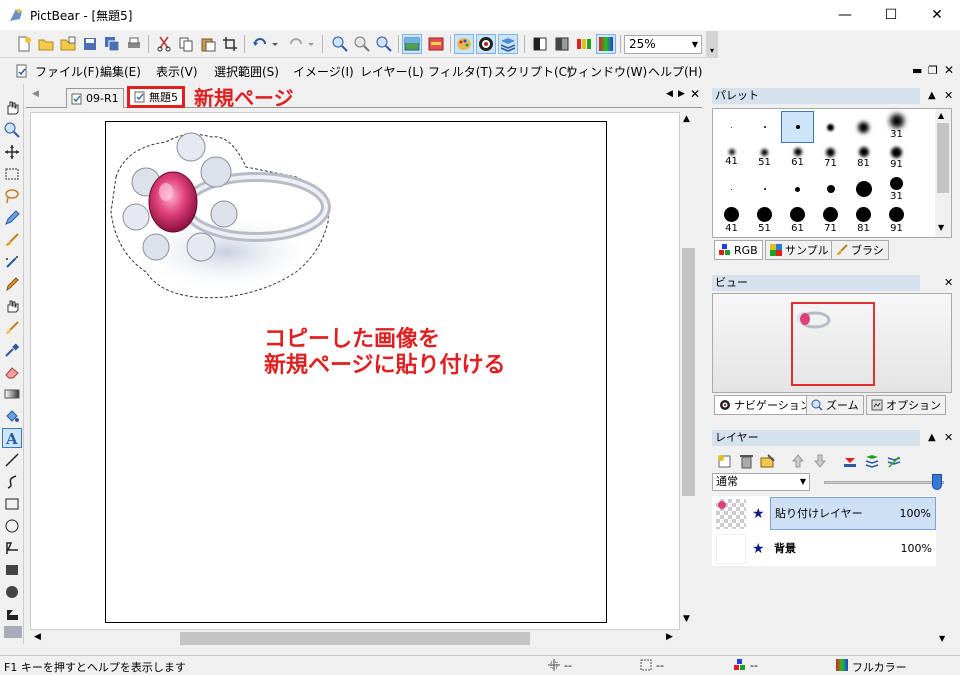 This screenshot has height=675, width=960. What do you see at coordinates (949, 70) in the screenshot?
I see `mdi-close-icon: ✕` at bounding box center [949, 70].